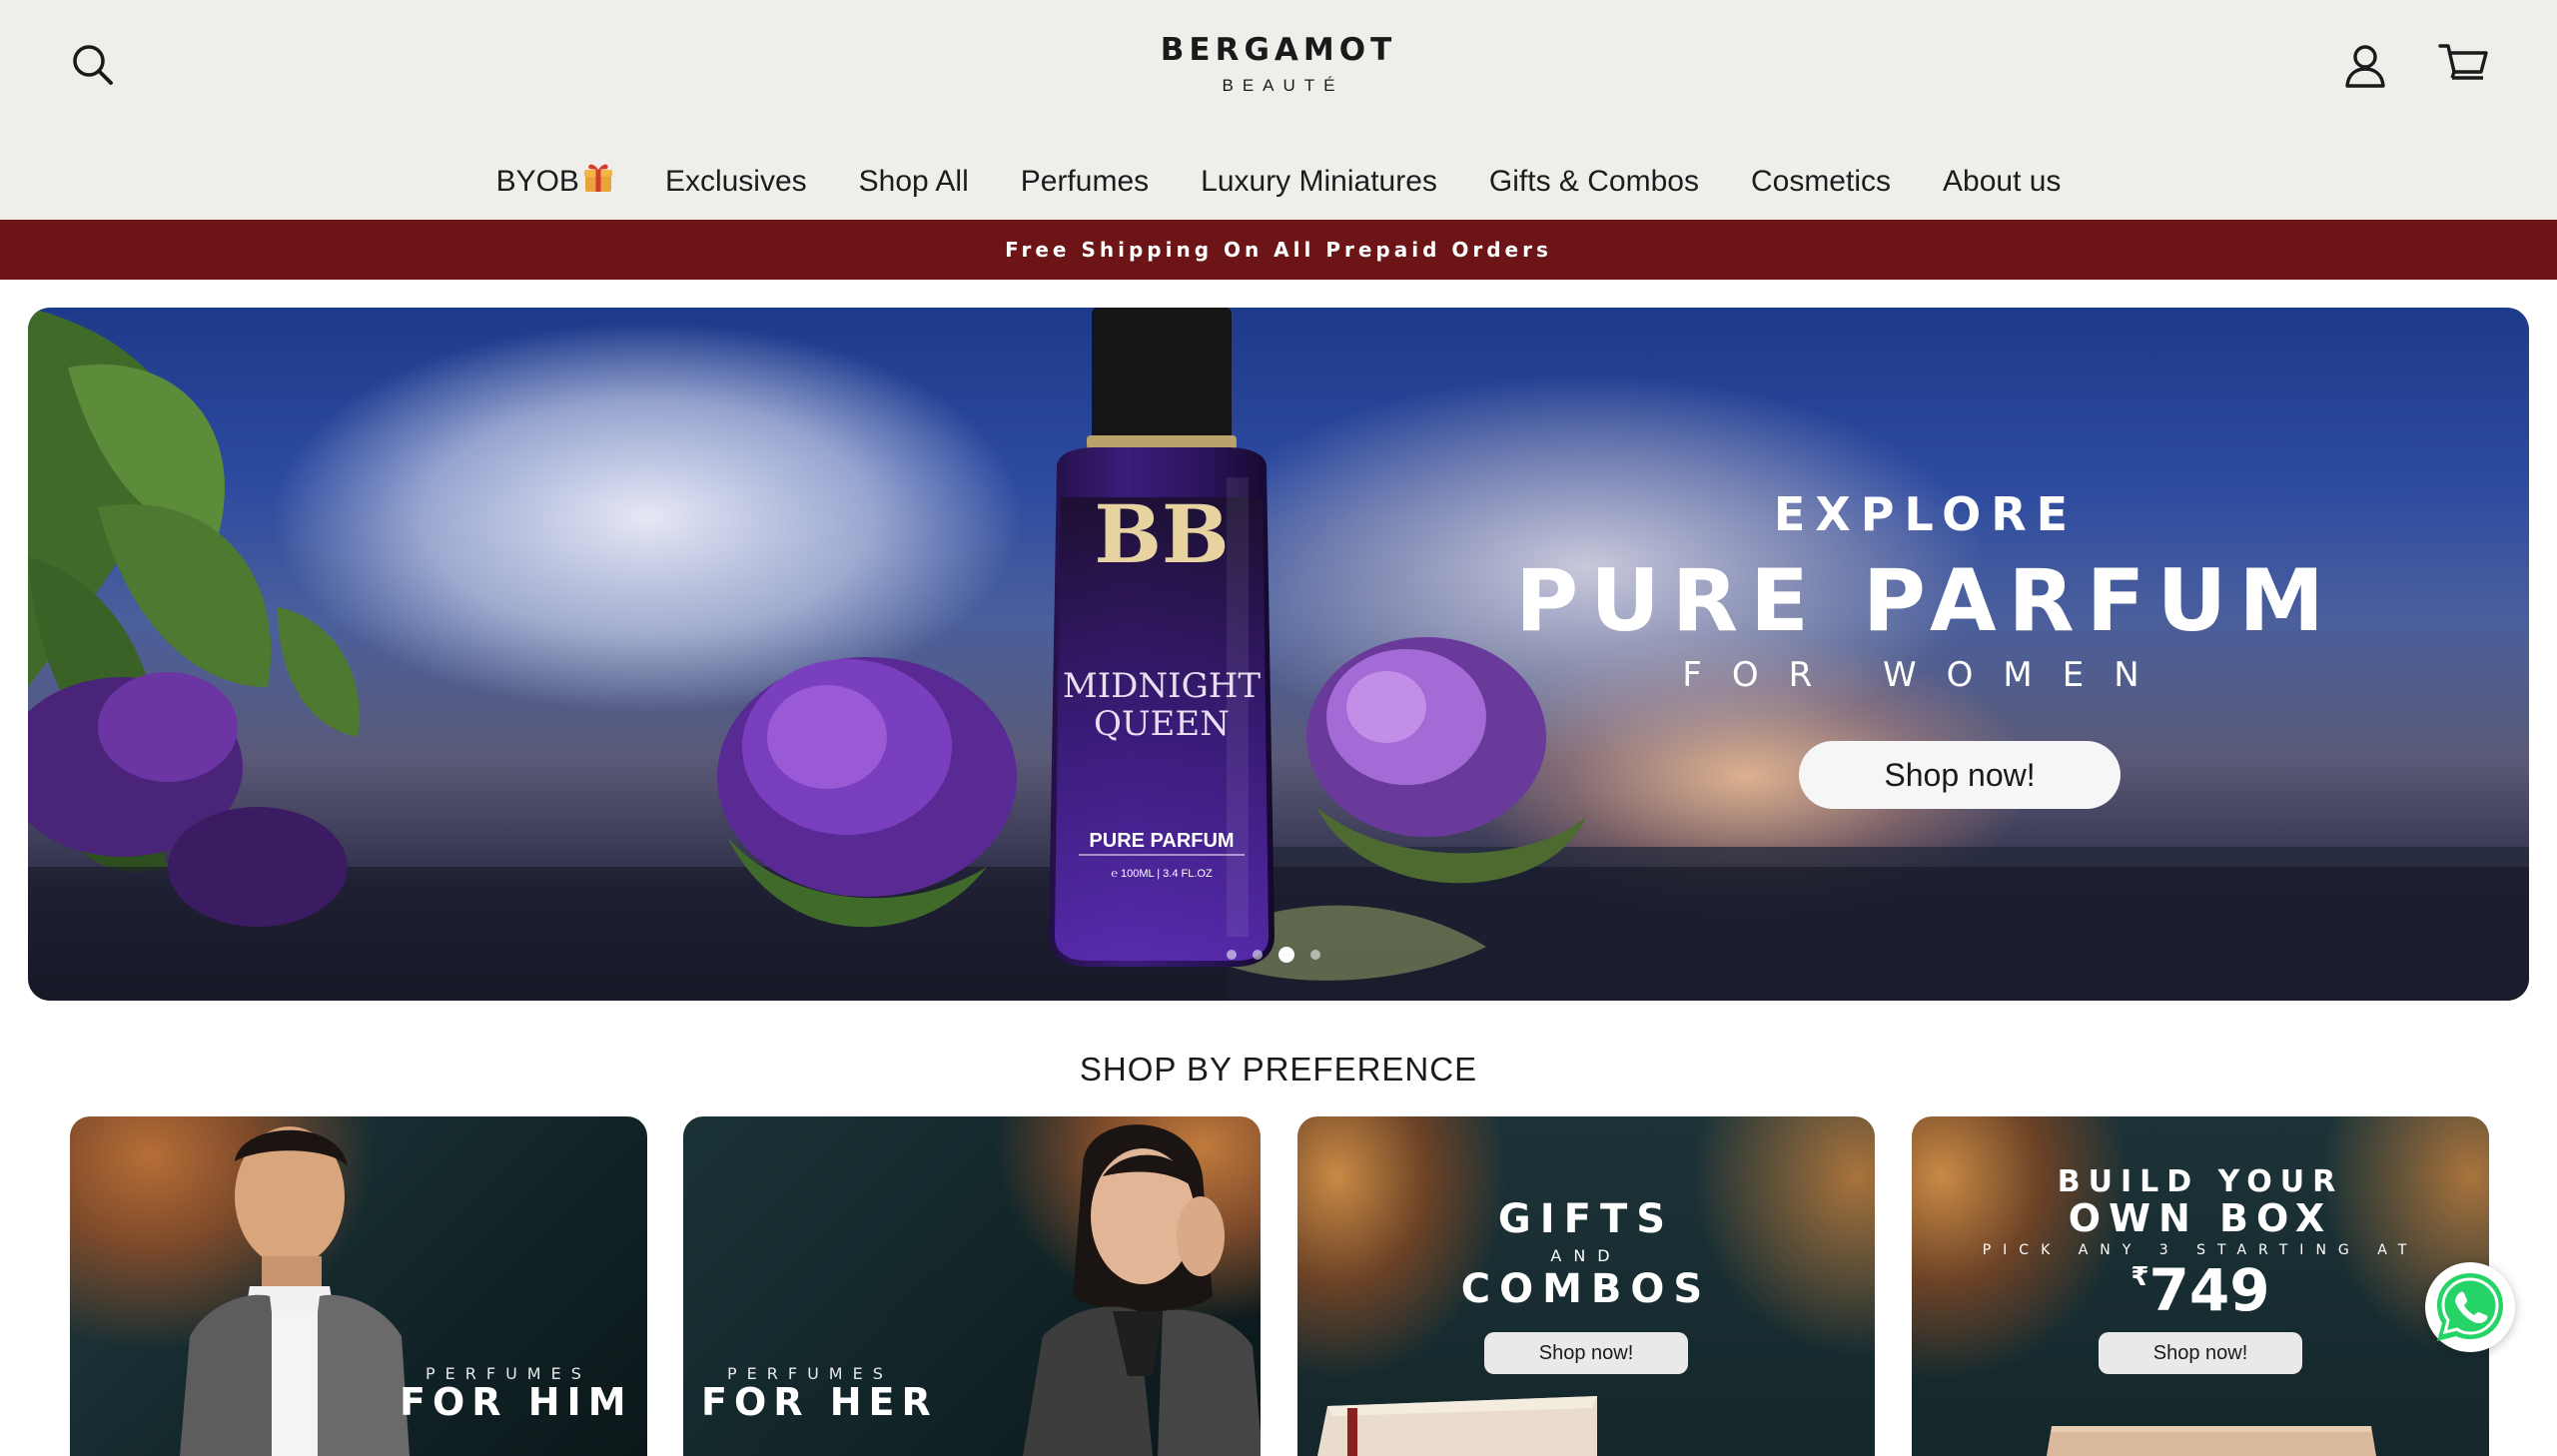 This screenshot has height=1456, width=2557. What do you see at coordinates (1161, 841) in the screenshot?
I see `bottle-label: PURE PARFUM` at bounding box center [1161, 841].